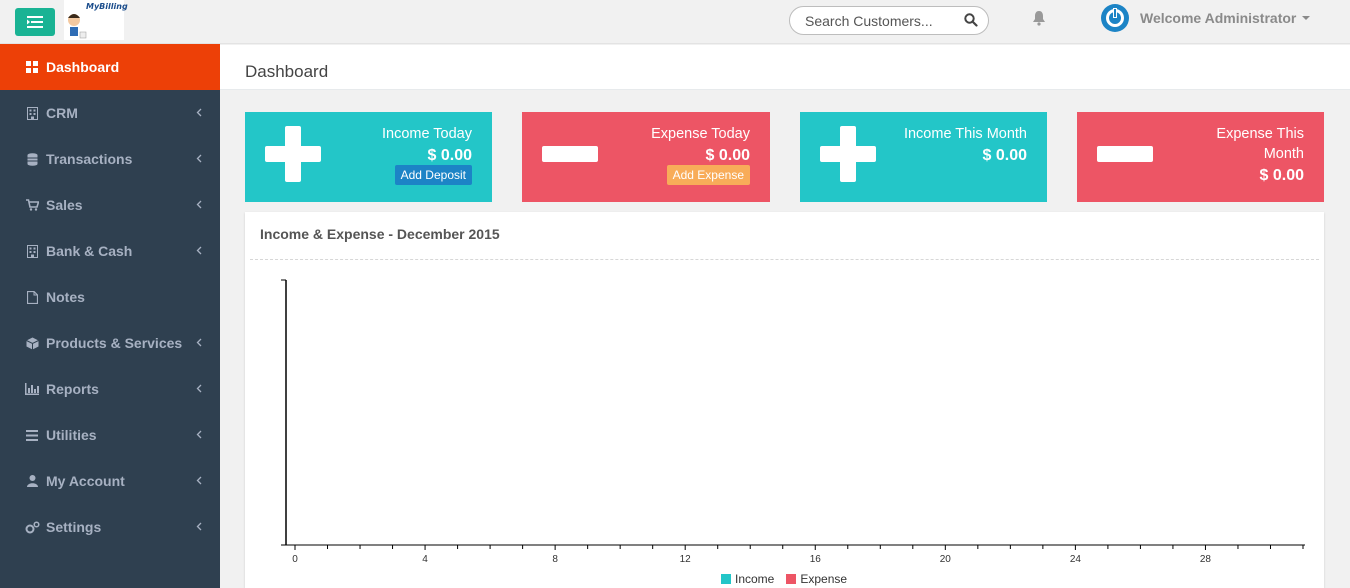 Image resolution: width=1350 pixels, height=588 pixels. What do you see at coordinates (1200, 157) in the screenshot?
I see `expense-month-card: Expense This Month $ 0.00` at bounding box center [1200, 157].